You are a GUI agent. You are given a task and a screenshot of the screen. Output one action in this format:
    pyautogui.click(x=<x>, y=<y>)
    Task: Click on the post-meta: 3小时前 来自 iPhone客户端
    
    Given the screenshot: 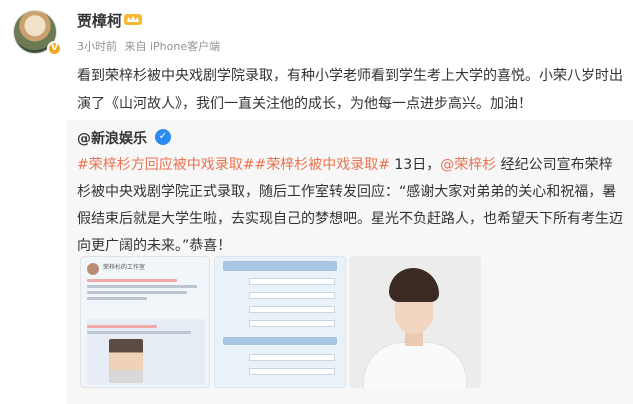 What is the action you would take?
    pyautogui.click(x=150, y=46)
    